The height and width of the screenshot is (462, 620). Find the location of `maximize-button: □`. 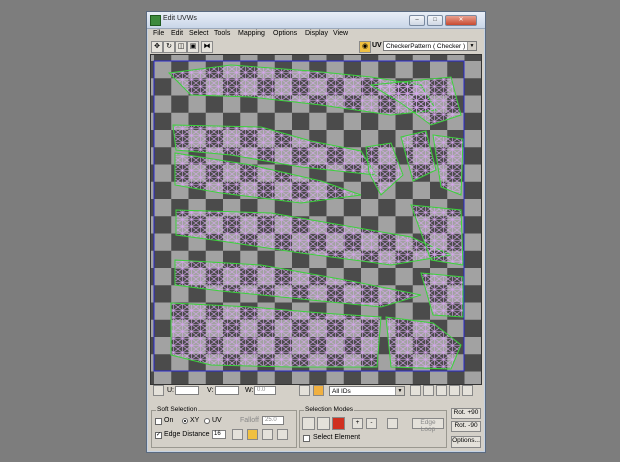

maximize-button: □ is located at coordinates (435, 20).